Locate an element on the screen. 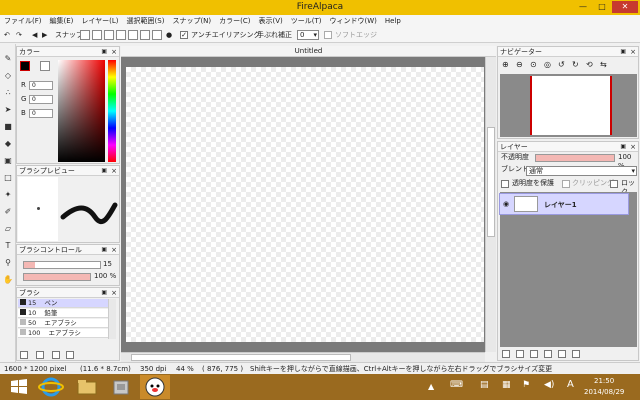  next-icon: ▶ is located at coordinates (44, 35).